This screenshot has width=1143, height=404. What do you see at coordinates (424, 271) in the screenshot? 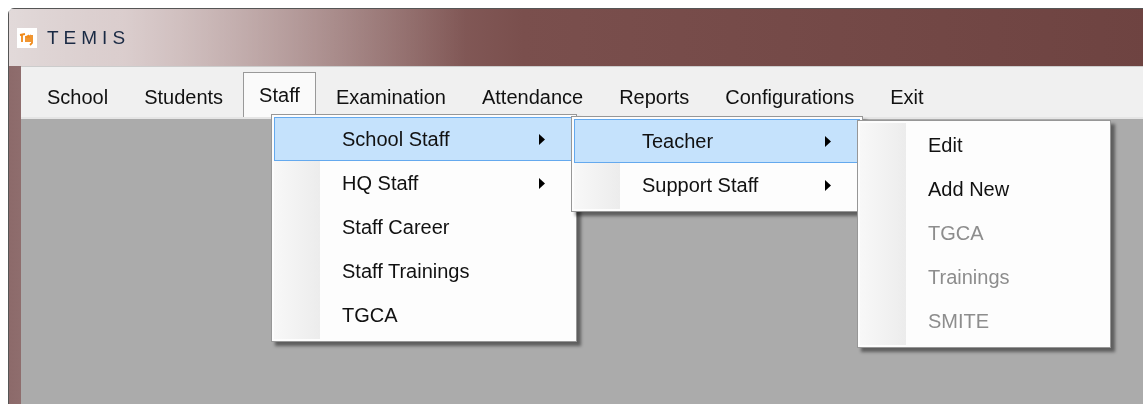
I see `menu-entry: Staff Trainings` at bounding box center [424, 271].